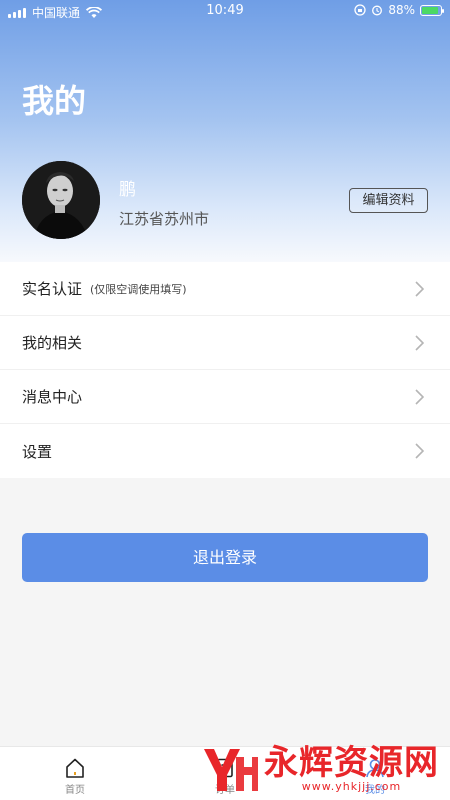  I want to click on tab-orders: 订单, so click(225, 773).